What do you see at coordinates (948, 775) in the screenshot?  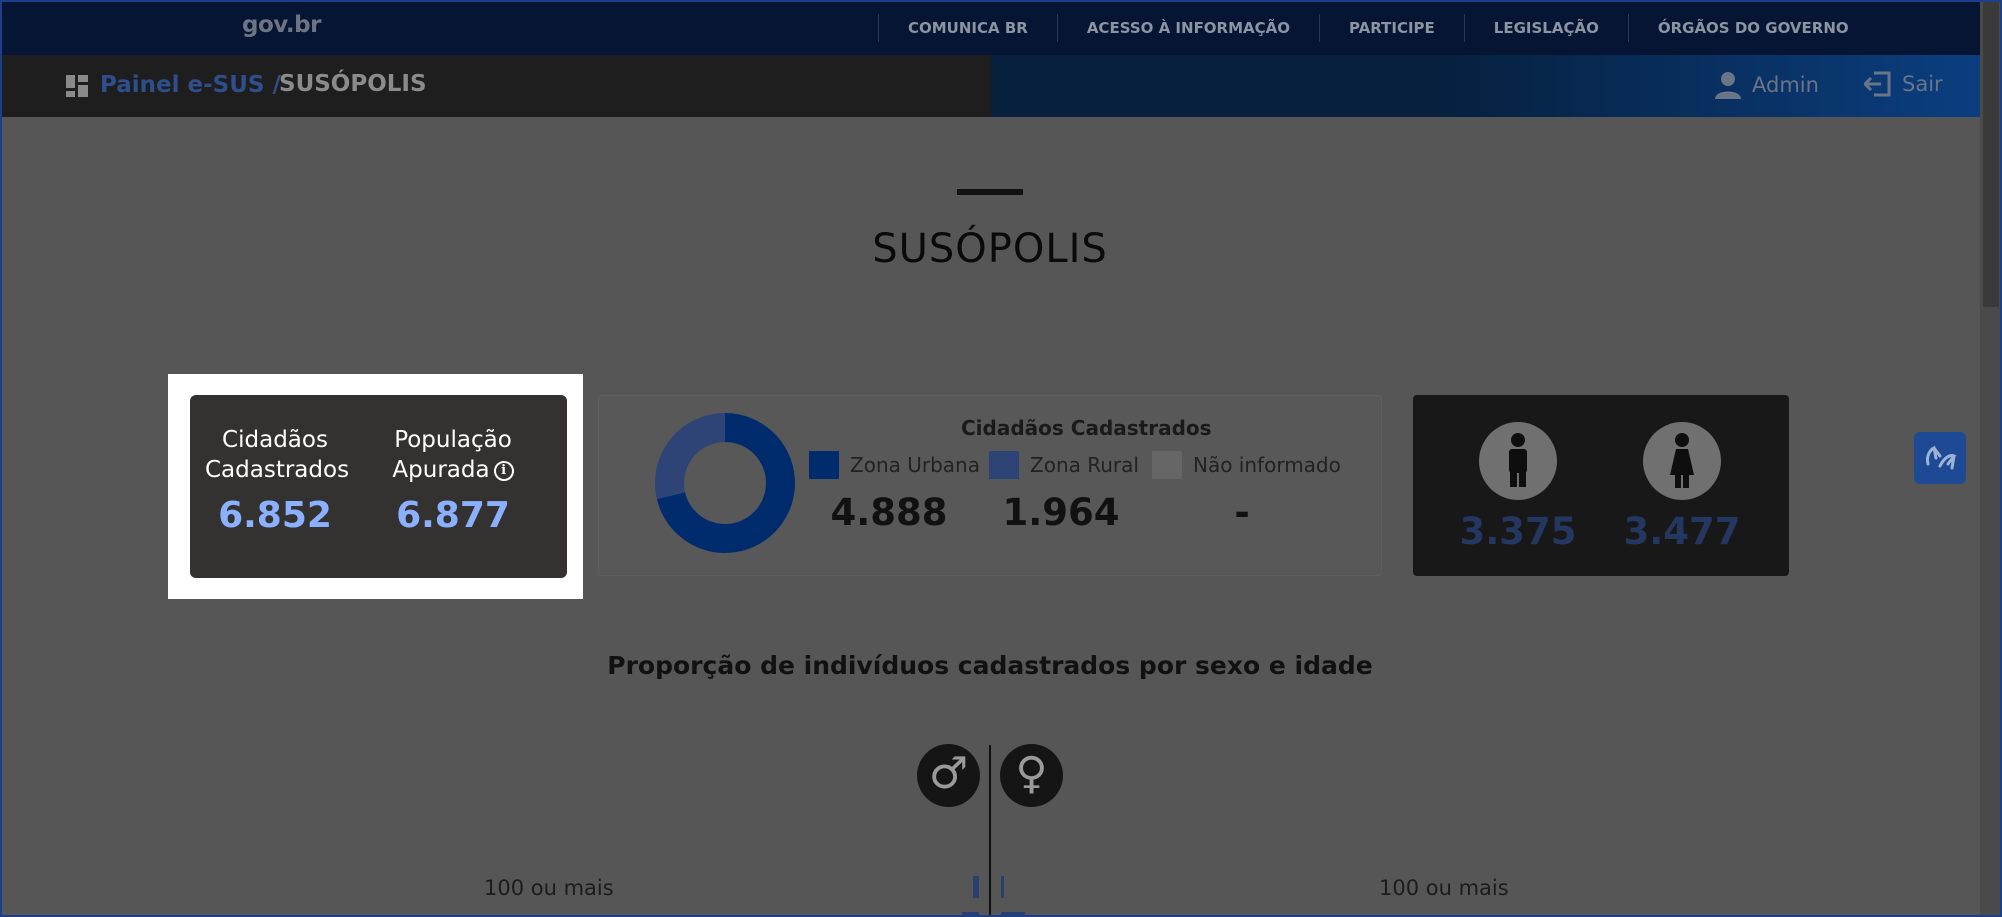 I see `male-symbol-icon: ♂` at bounding box center [948, 775].